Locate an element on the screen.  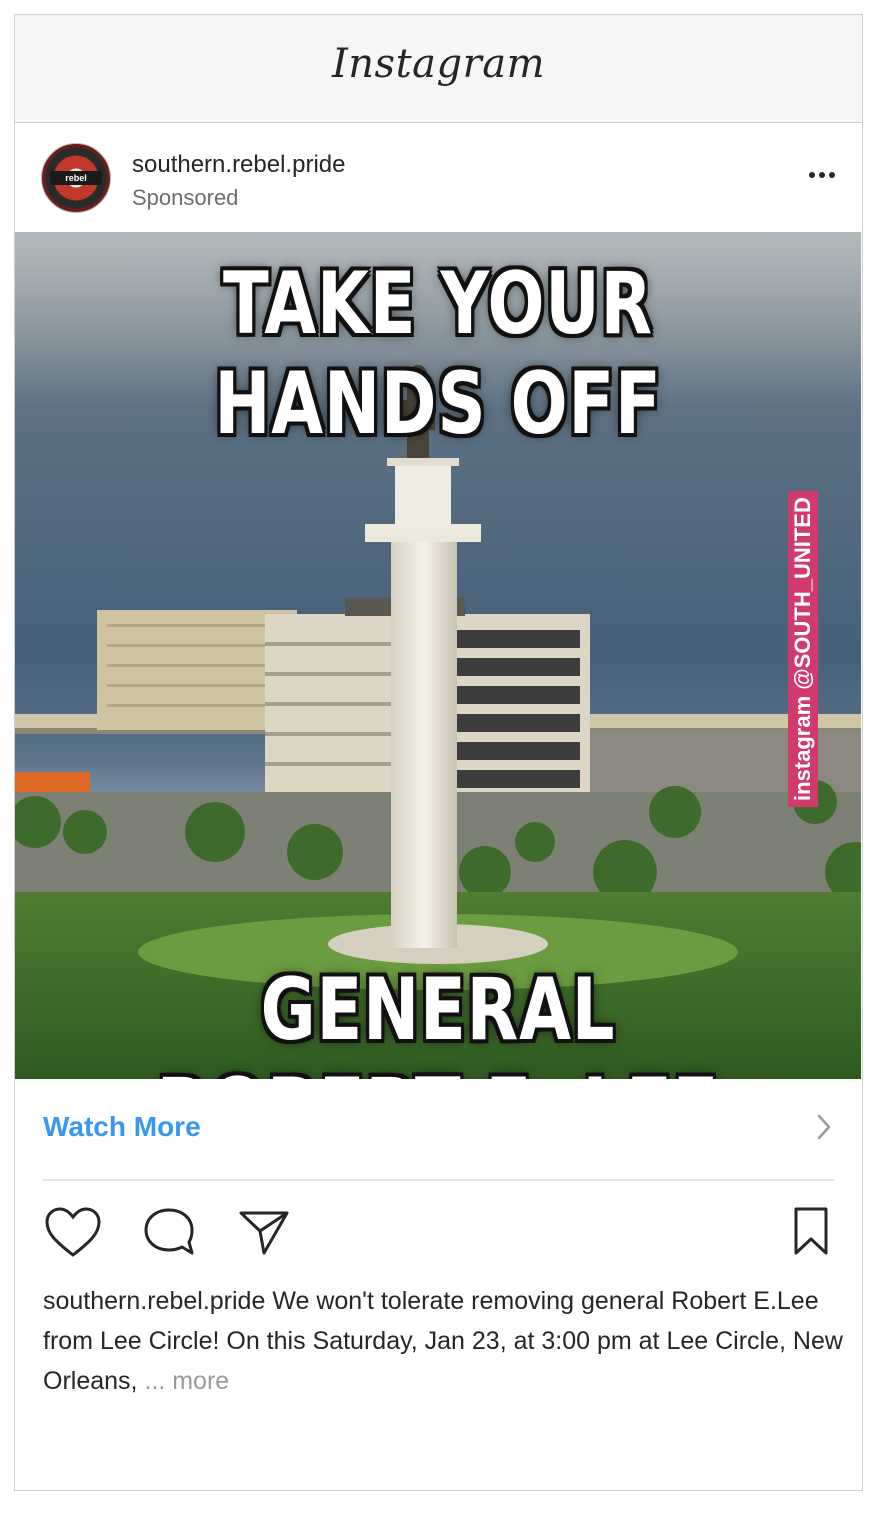
heart-icon is located at coordinates (73, 1234).